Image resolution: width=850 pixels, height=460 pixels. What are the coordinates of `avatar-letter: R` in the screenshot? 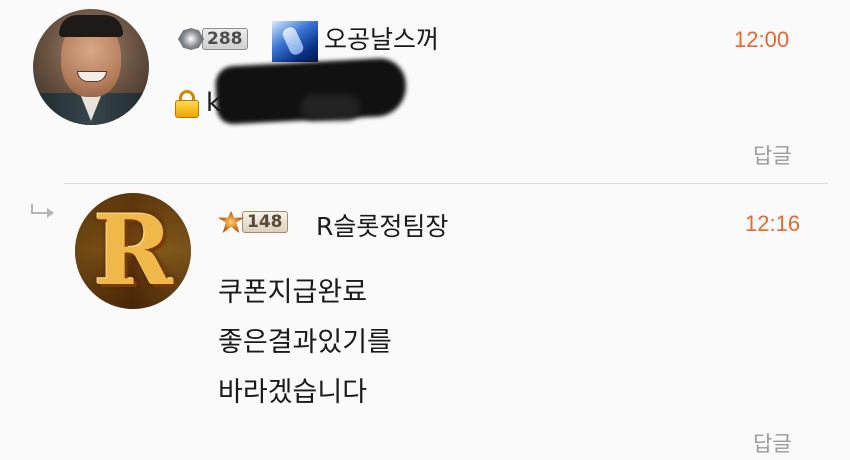 It's located at (133, 250).